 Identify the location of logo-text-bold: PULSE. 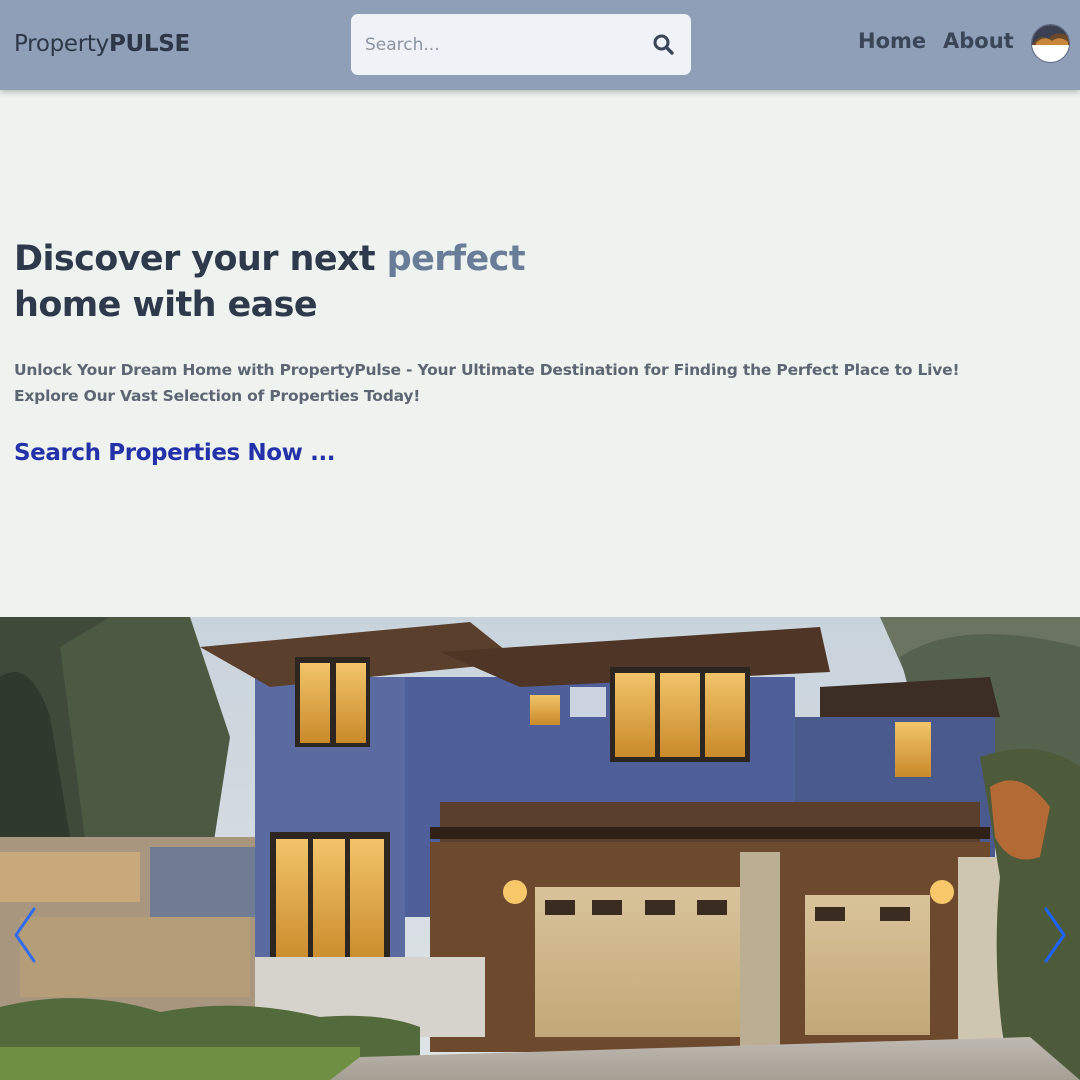
(149, 44).